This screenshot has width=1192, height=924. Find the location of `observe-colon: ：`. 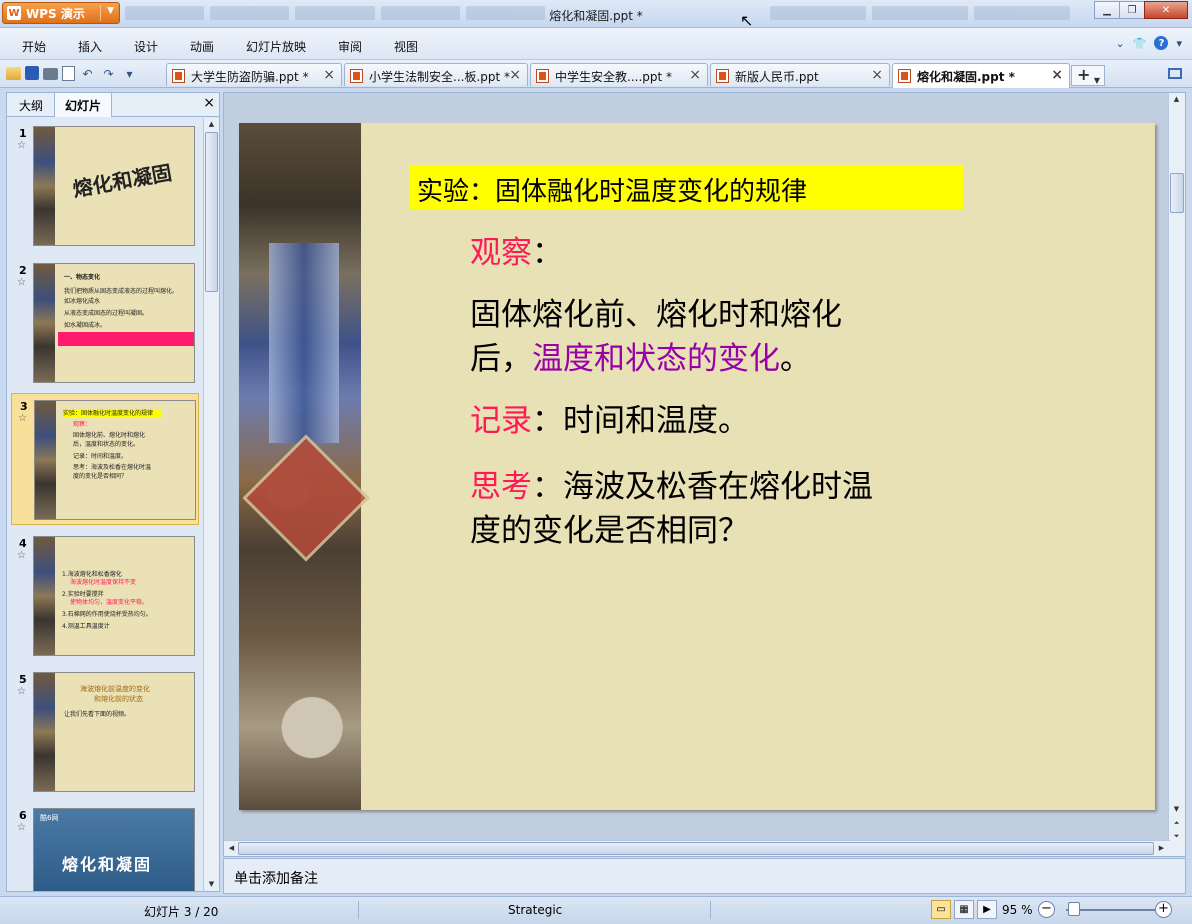

observe-colon: ： is located at coordinates (547, 253).